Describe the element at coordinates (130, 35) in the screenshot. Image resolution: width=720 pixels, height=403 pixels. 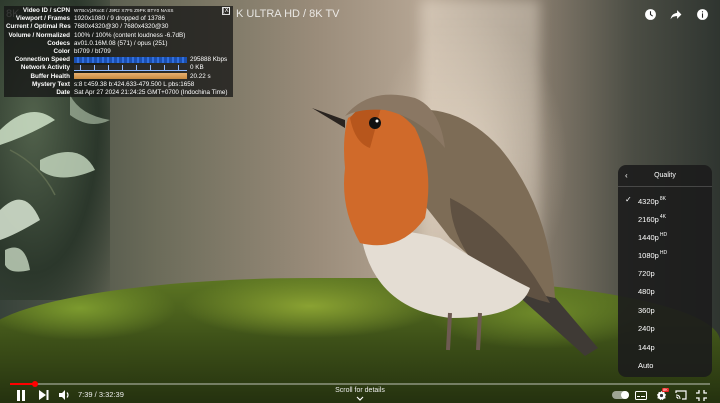
I see `stats-value: 100% / 100% (content loudness -6.7dB)` at that location.